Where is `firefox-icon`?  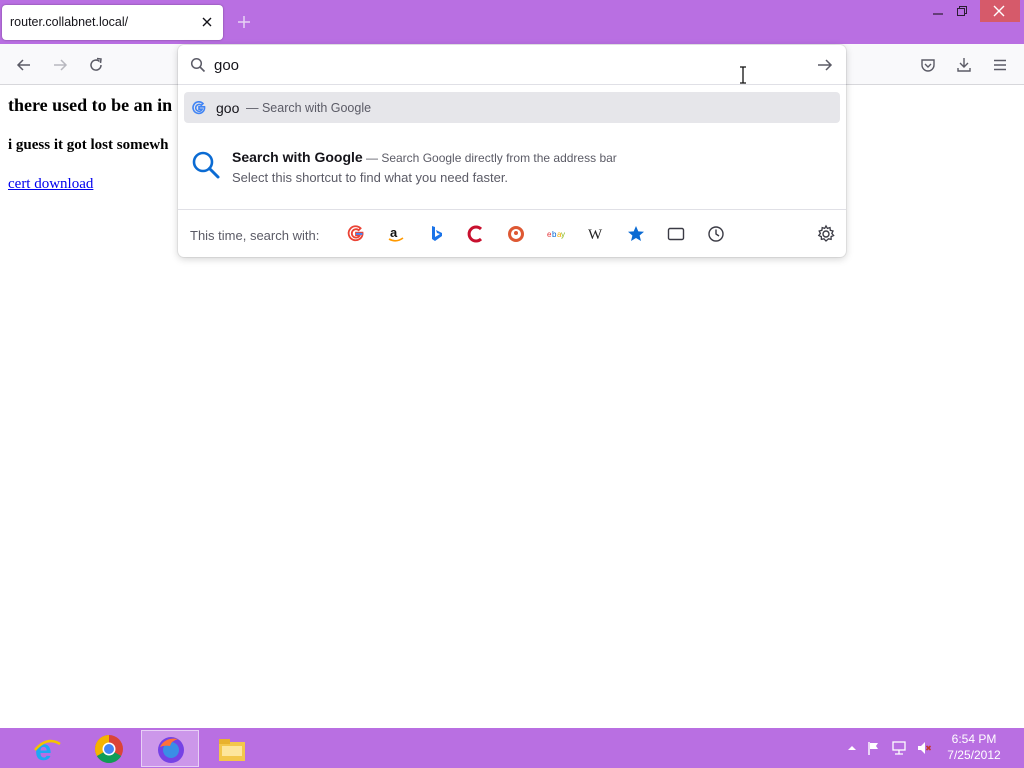 firefox-icon is located at coordinates (170, 748).